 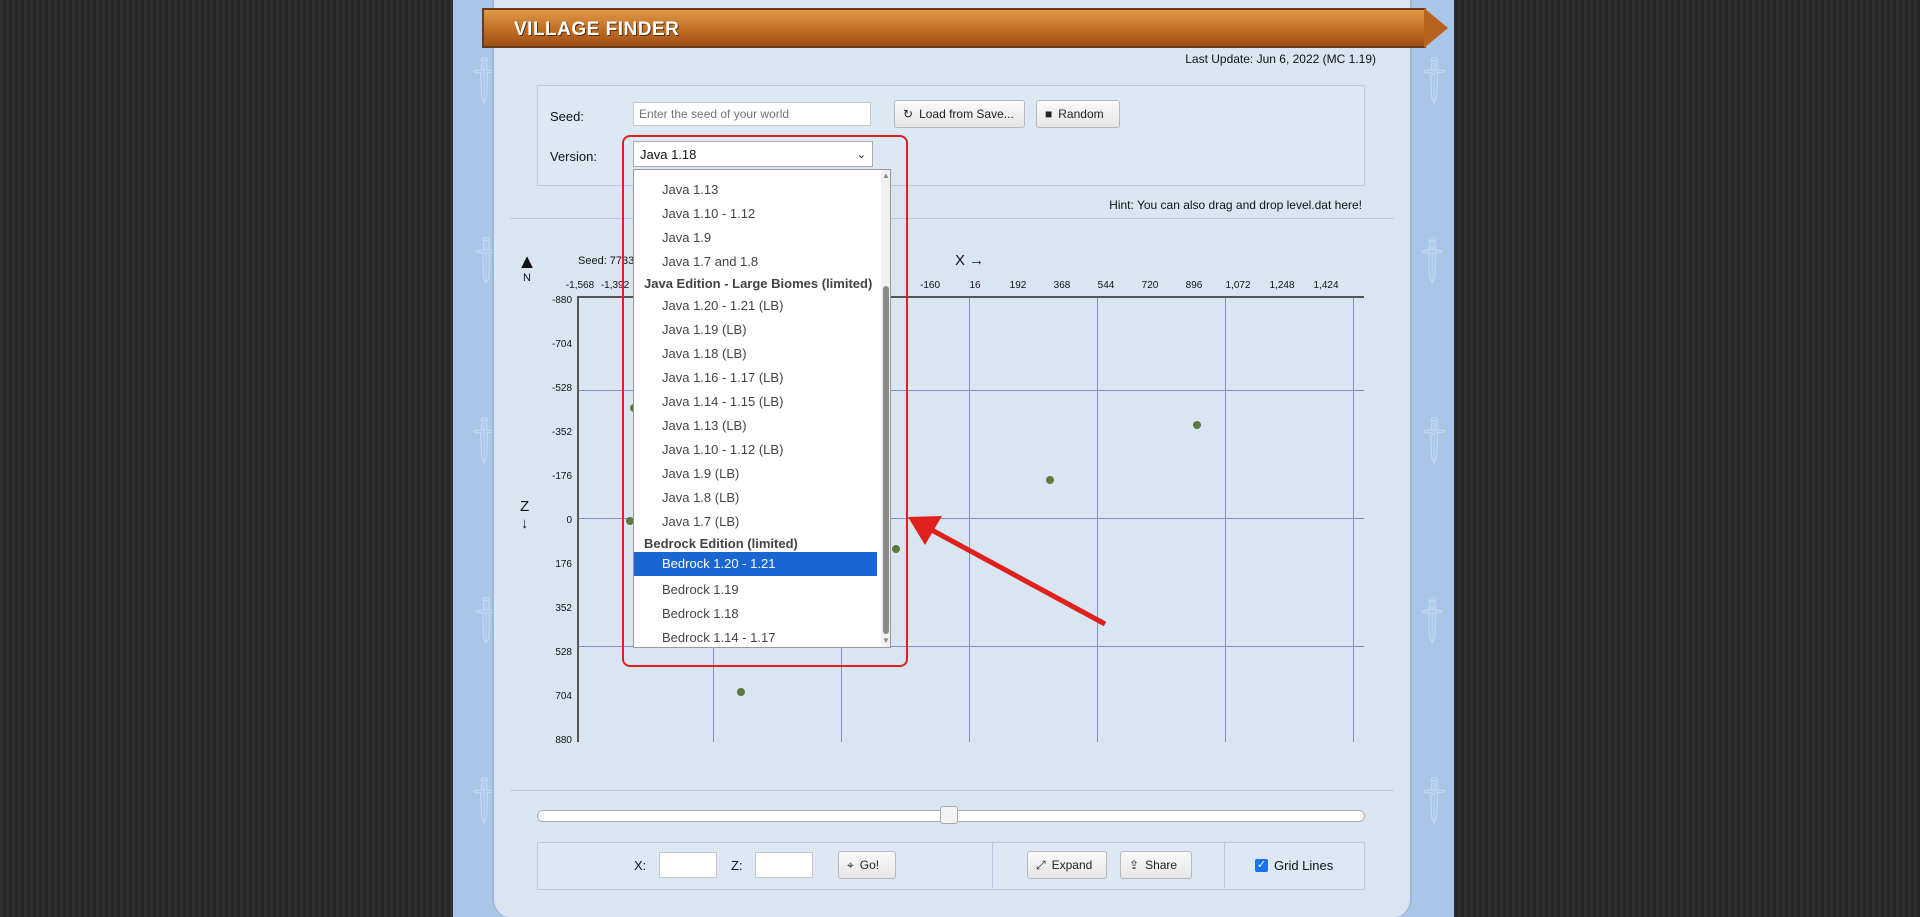 What do you see at coordinates (1238, 285) in the screenshot?
I see `x-tick-label: 1,072` at bounding box center [1238, 285].